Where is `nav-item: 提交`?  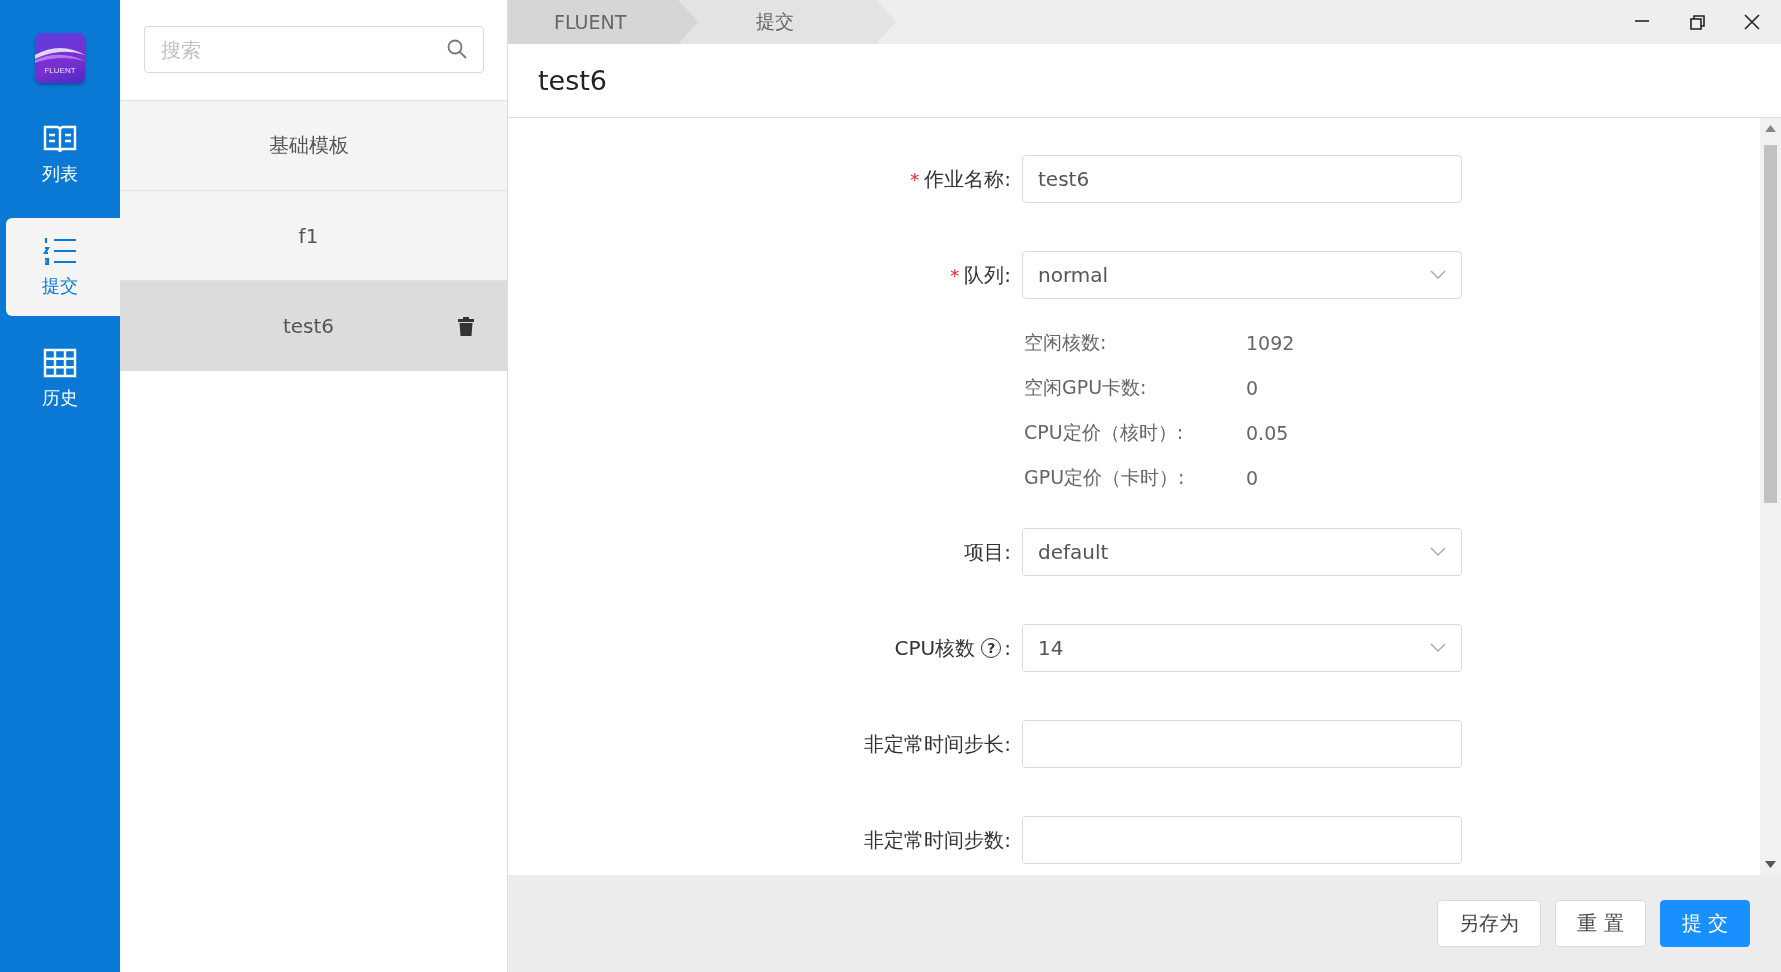
nav-item: 提交 is located at coordinates (63, 267).